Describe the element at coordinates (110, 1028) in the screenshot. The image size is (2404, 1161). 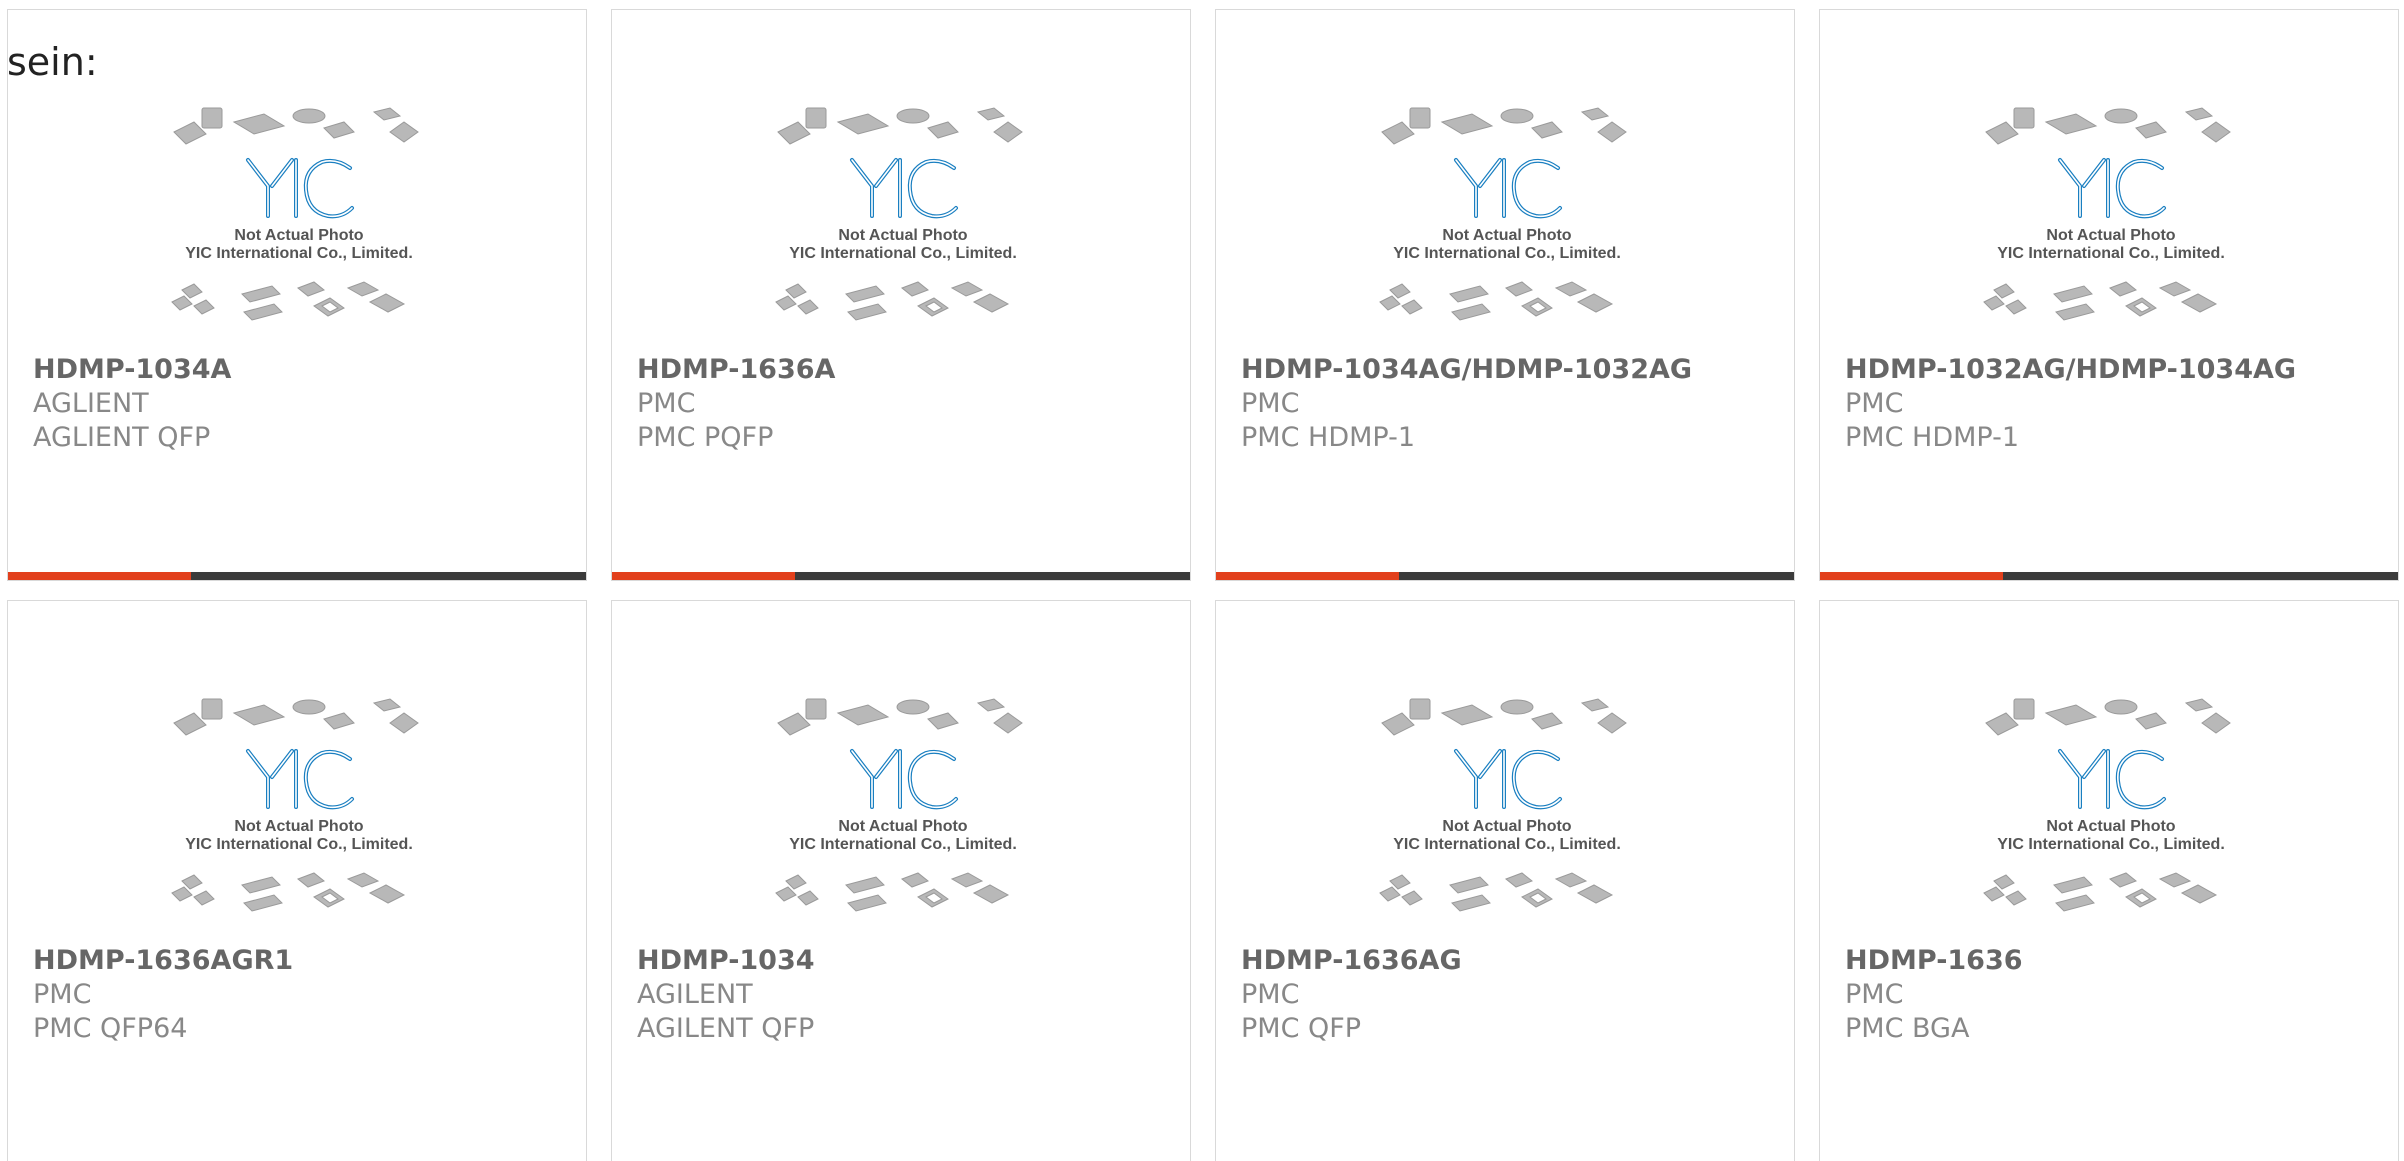
I see `product-package: PMC QFP64` at that location.